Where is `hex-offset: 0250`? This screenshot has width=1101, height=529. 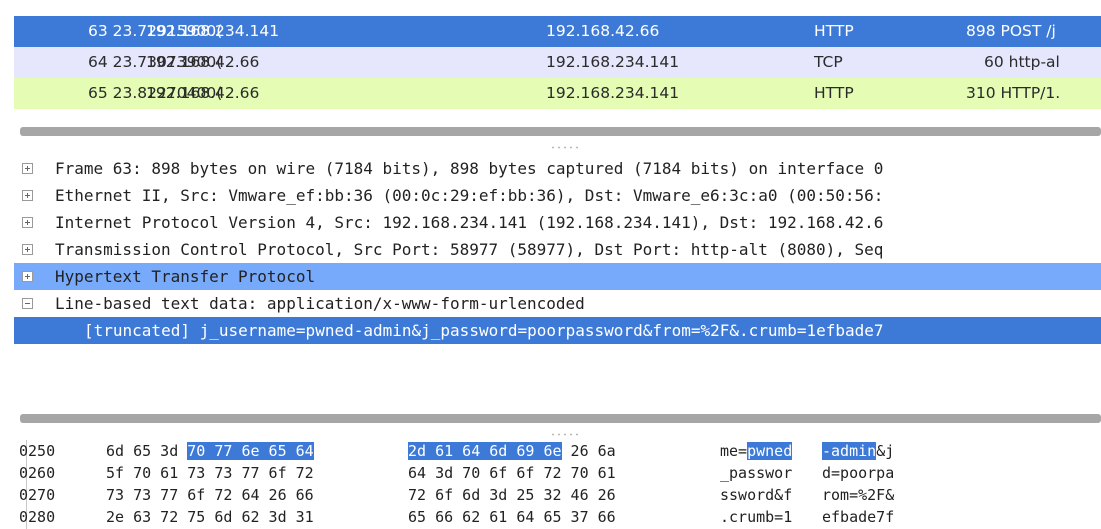 hex-offset: 0250 is located at coordinates (37, 451).